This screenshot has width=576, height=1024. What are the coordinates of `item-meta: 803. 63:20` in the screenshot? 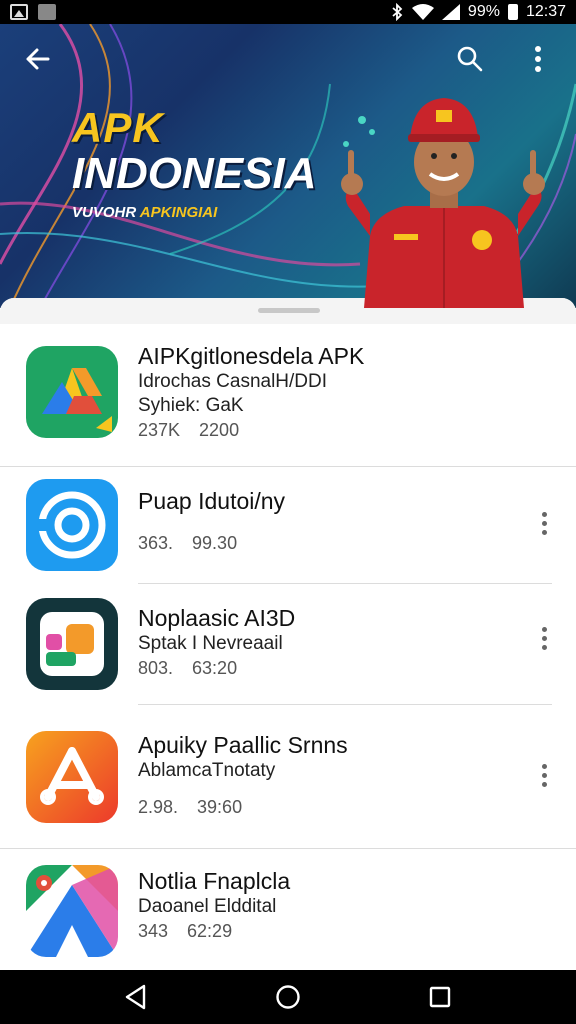 It's located at (188, 668).